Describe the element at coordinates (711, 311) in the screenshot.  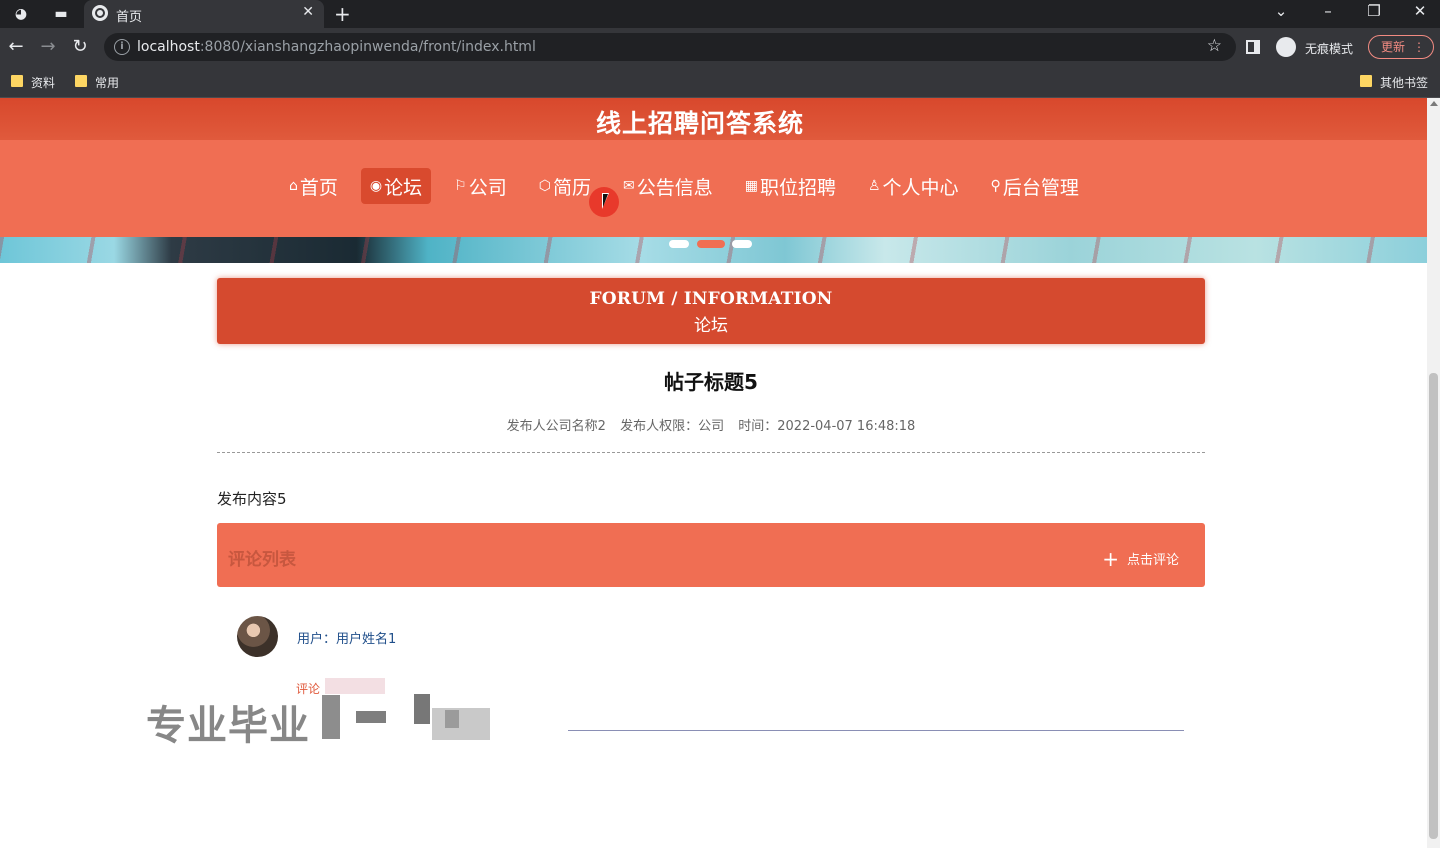
I see `section-heading: FORUM / INFORMATION 论坛` at that location.